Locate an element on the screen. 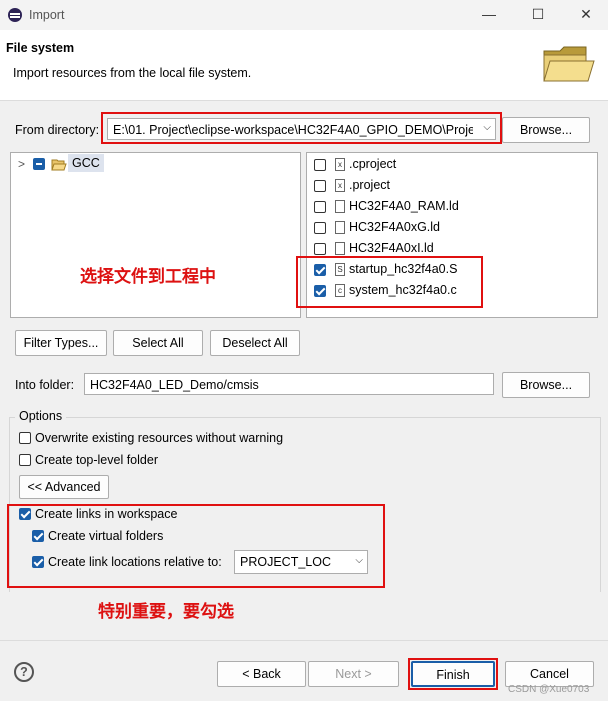  close-button: ✕ is located at coordinates (586, 14).